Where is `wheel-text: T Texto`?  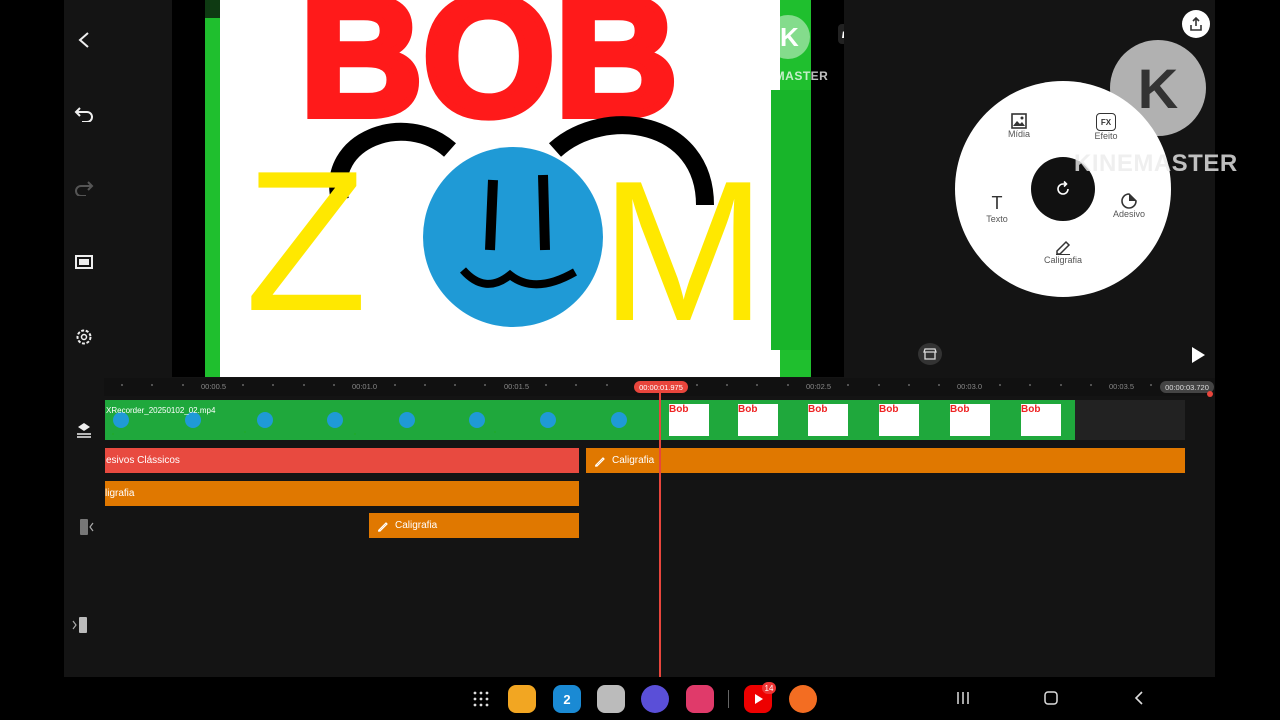 wheel-text: T Texto is located at coordinates (997, 208).